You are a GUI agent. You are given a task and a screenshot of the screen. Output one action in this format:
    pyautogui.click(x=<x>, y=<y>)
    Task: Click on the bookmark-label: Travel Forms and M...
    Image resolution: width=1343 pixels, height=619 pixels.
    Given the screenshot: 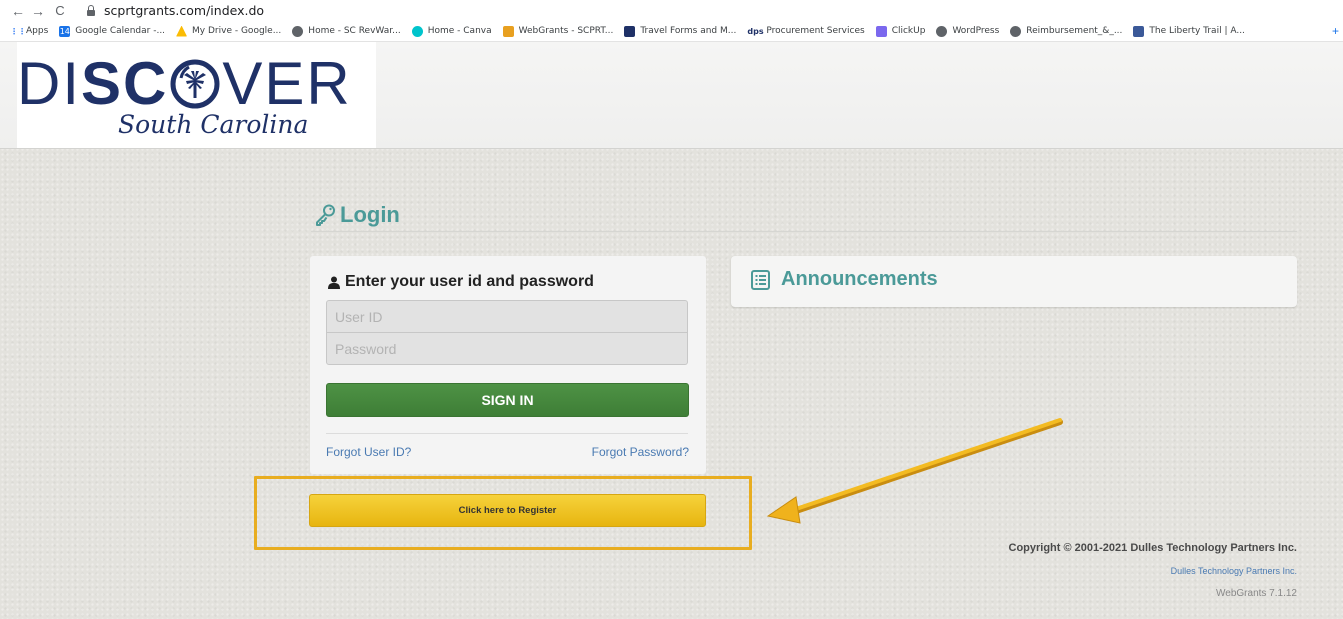 What is the action you would take?
    pyautogui.click(x=688, y=31)
    